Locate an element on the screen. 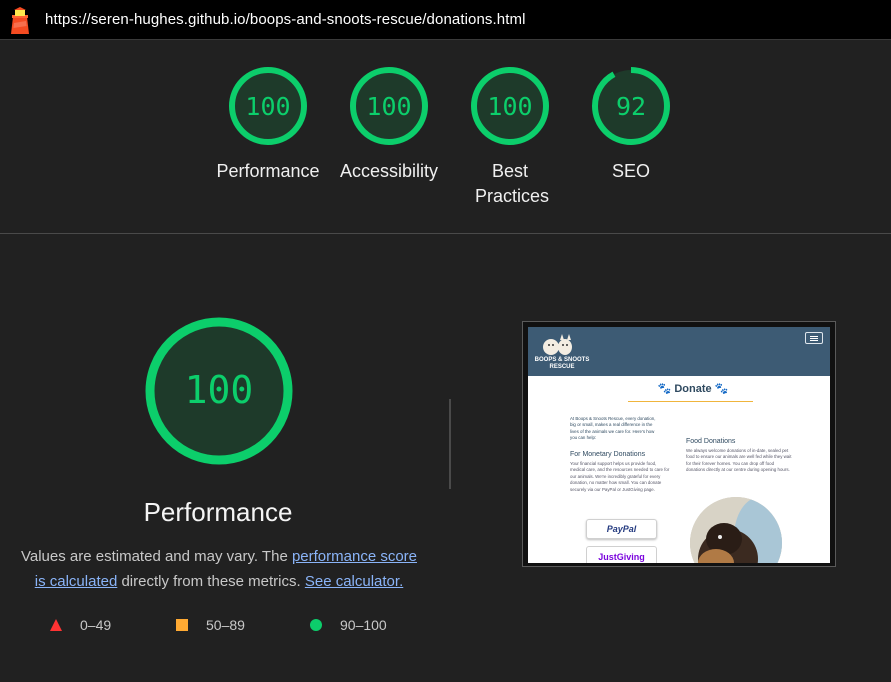  food-heading: Food Donations is located at coordinates (711, 441).